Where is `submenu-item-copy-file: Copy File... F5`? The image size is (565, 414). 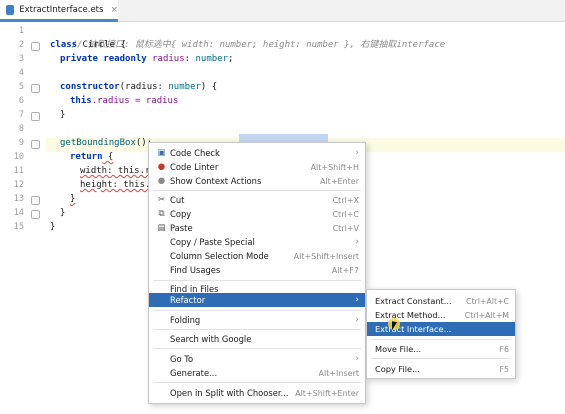 submenu-item-copy-file: Copy File... F5 is located at coordinates (441, 369).